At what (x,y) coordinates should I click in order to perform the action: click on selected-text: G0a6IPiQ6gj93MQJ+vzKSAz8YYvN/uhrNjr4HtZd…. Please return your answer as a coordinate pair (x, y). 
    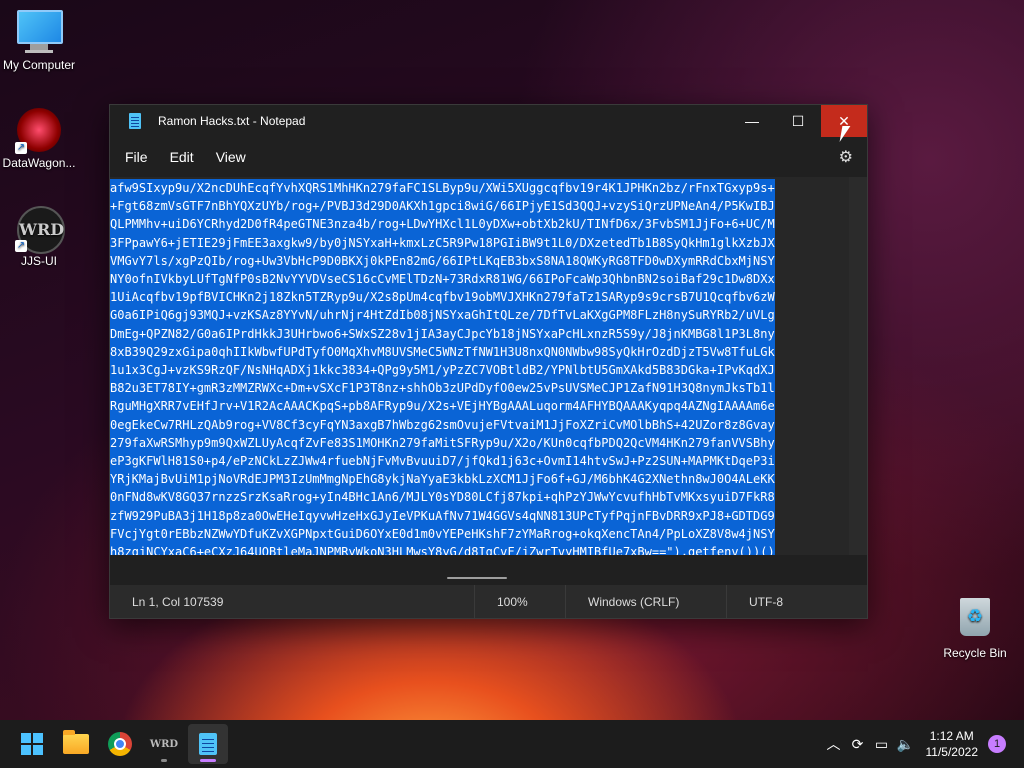
    Looking at the image, I should click on (442, 315).